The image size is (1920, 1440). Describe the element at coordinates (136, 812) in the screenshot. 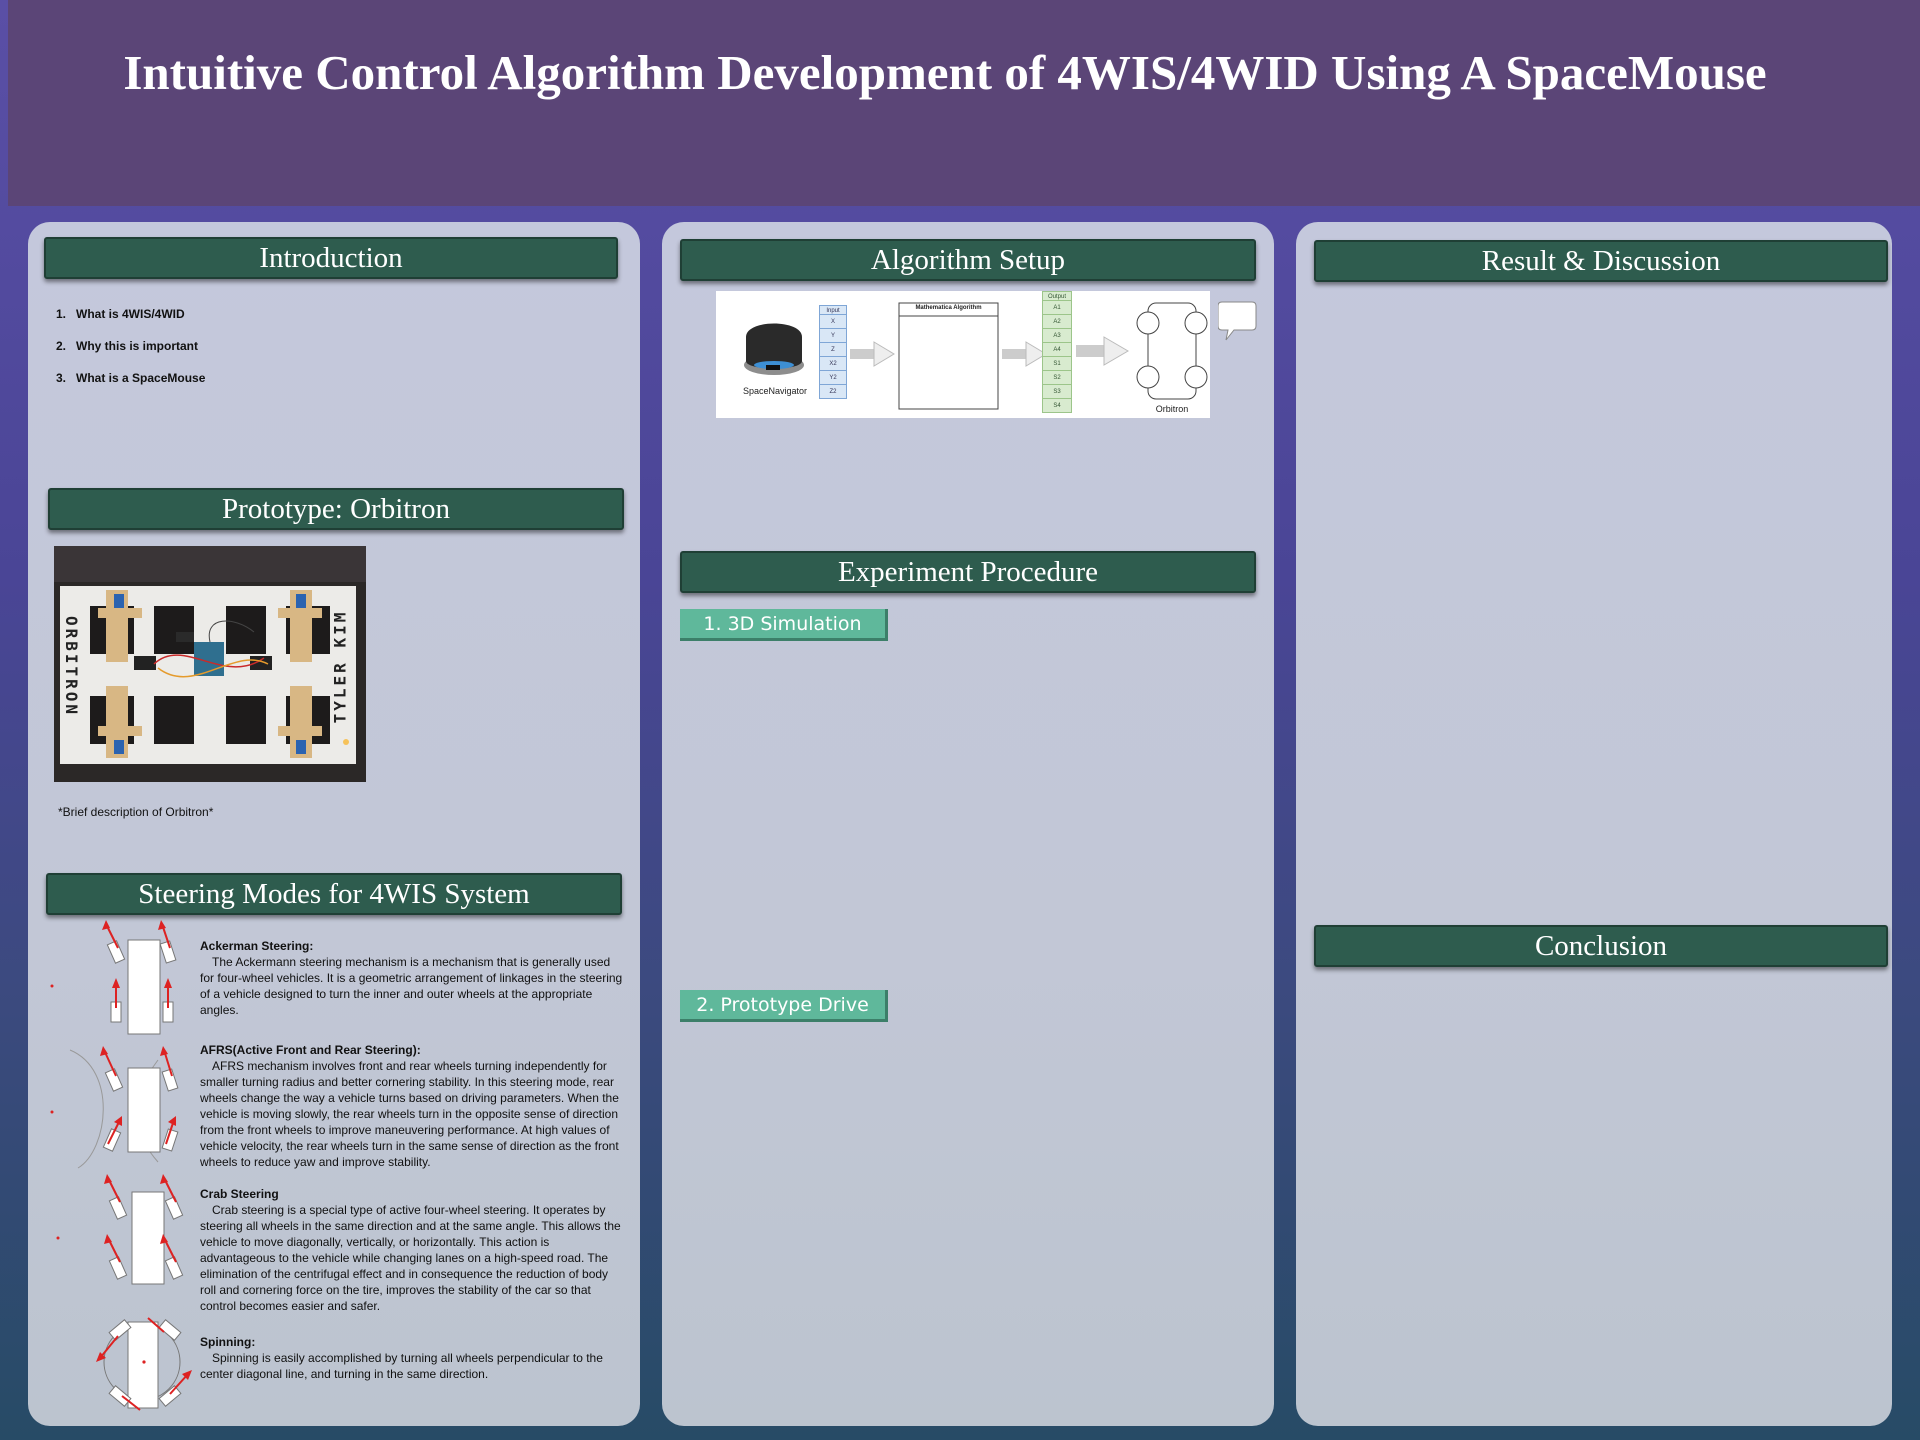

I see `prototype-caption: *Brief description of Orbitron*` at that location.